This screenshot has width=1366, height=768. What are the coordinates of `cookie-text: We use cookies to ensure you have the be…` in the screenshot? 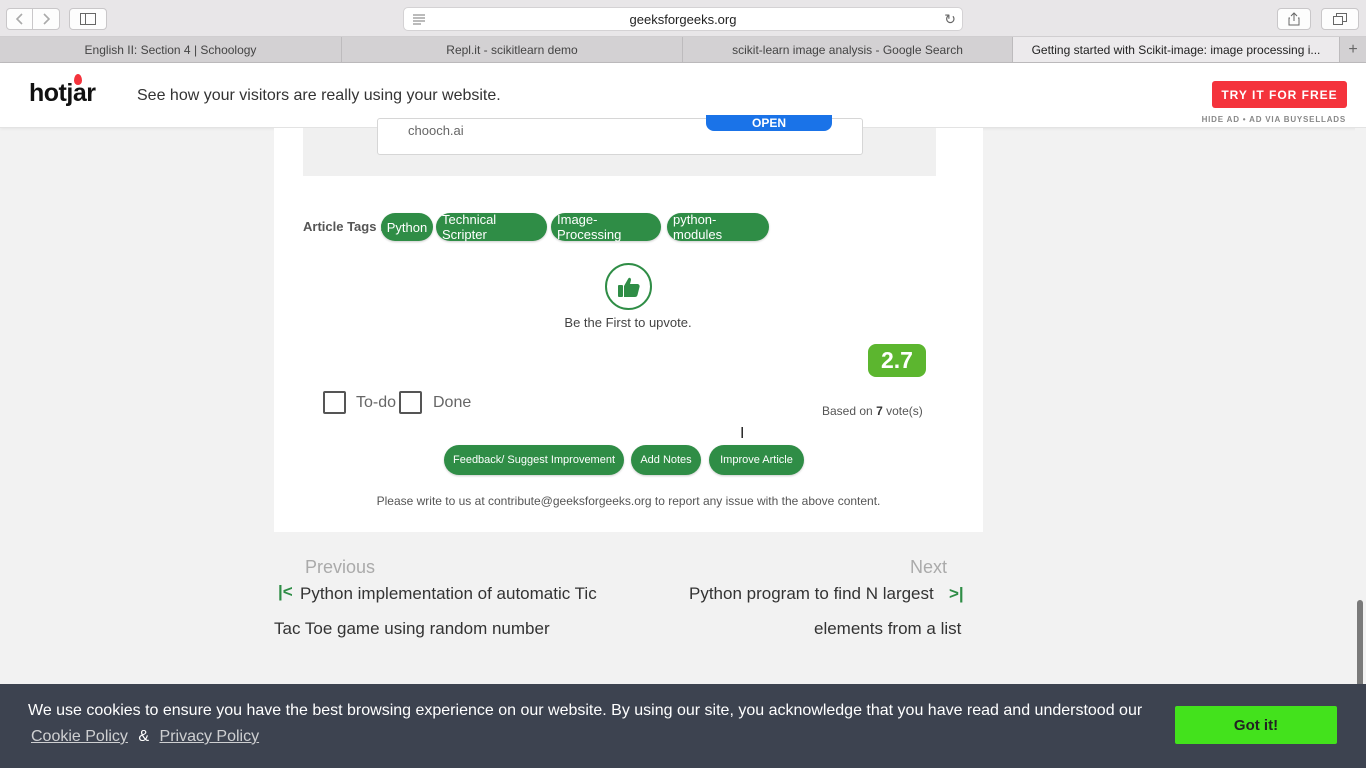 It's located at (585, 710).